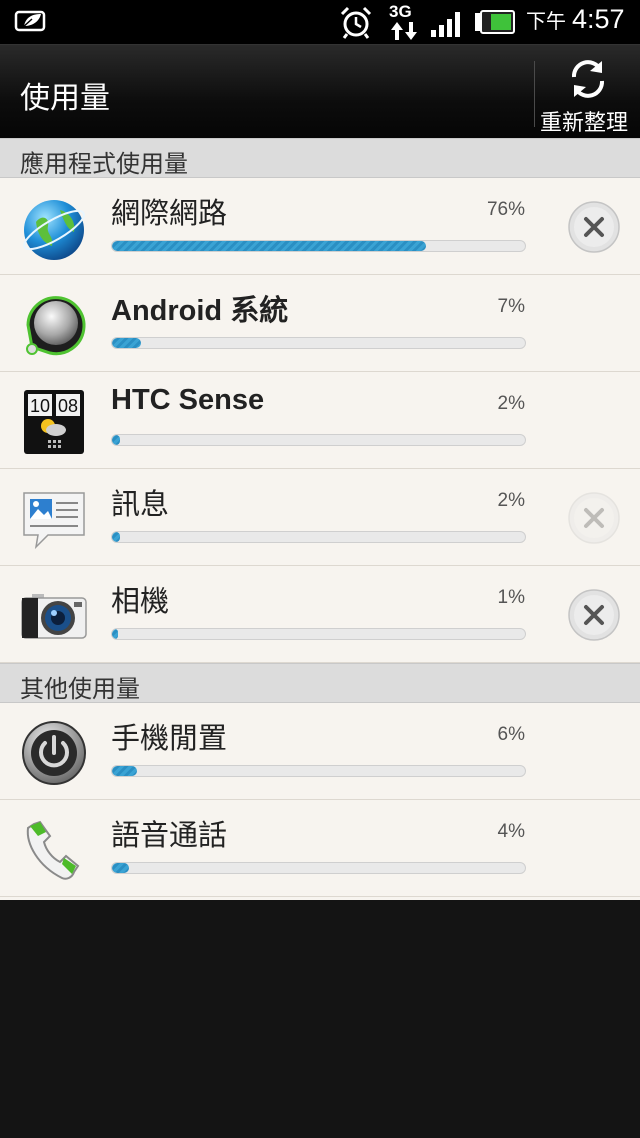  What do you see at coordinates (320, 420) in the screenshot?
I see `list-item: 10 08 HTC Sense 2%` at bounding box center [320, 420].